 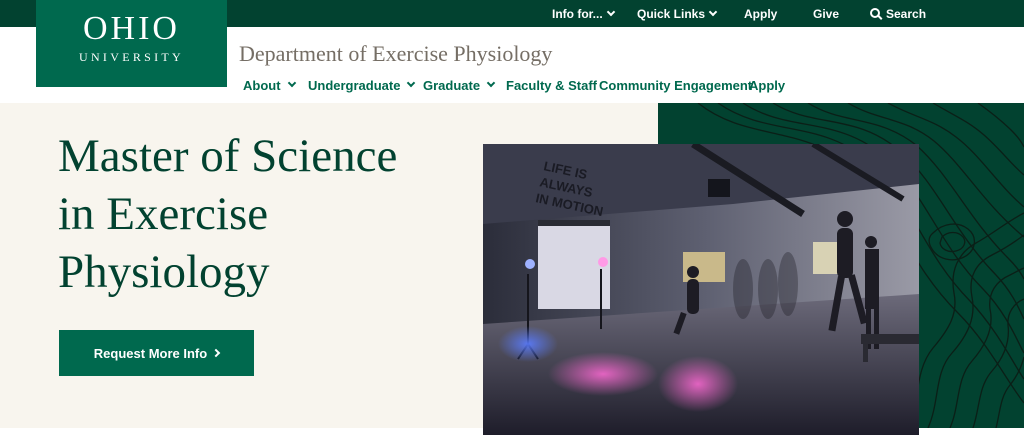 What do you see at coordinates (906, 13) in the screenshot?
I see `search-label: Search` at bounding box center [906, 13].